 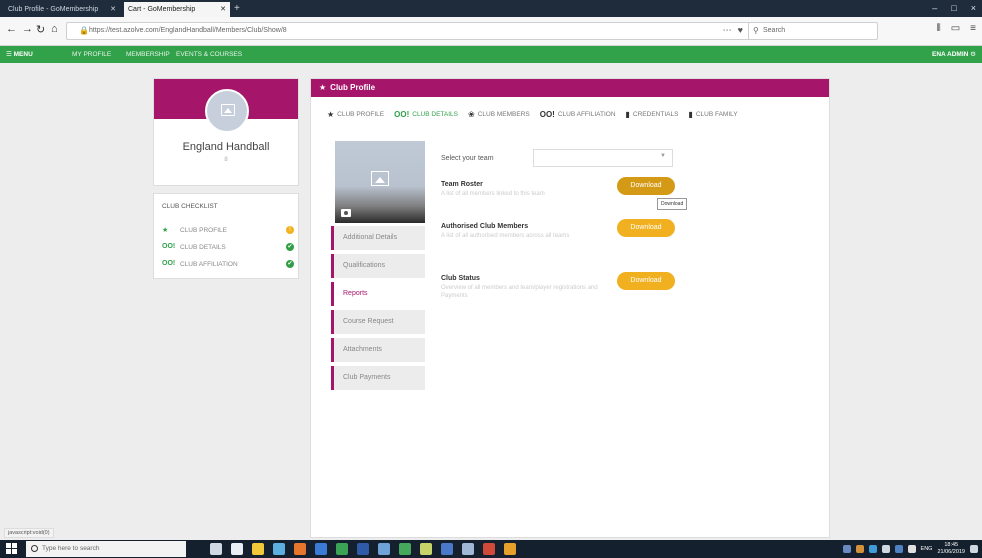 I want to click on home-icon: ⌂, so click(x=54, y=29).